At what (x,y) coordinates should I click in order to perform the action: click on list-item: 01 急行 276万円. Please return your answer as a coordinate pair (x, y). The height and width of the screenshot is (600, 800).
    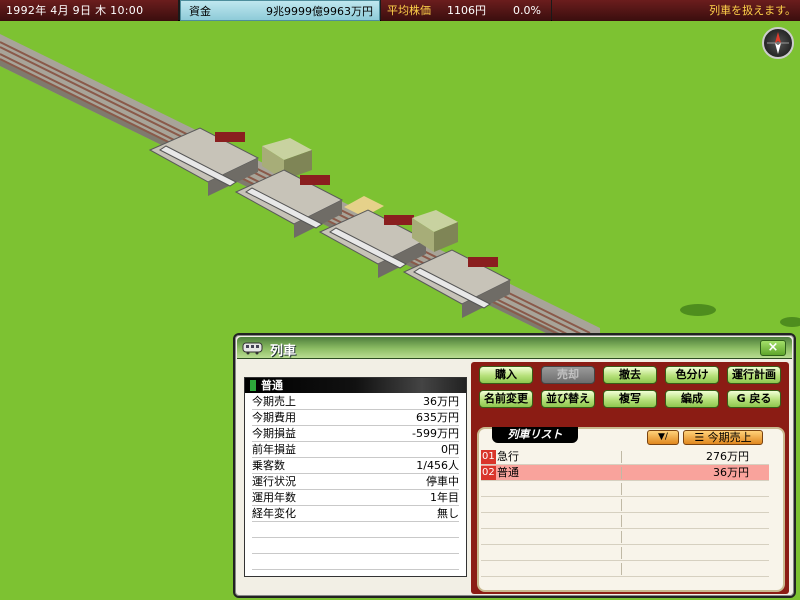
    Looking at the image, I should click on (625, 457).